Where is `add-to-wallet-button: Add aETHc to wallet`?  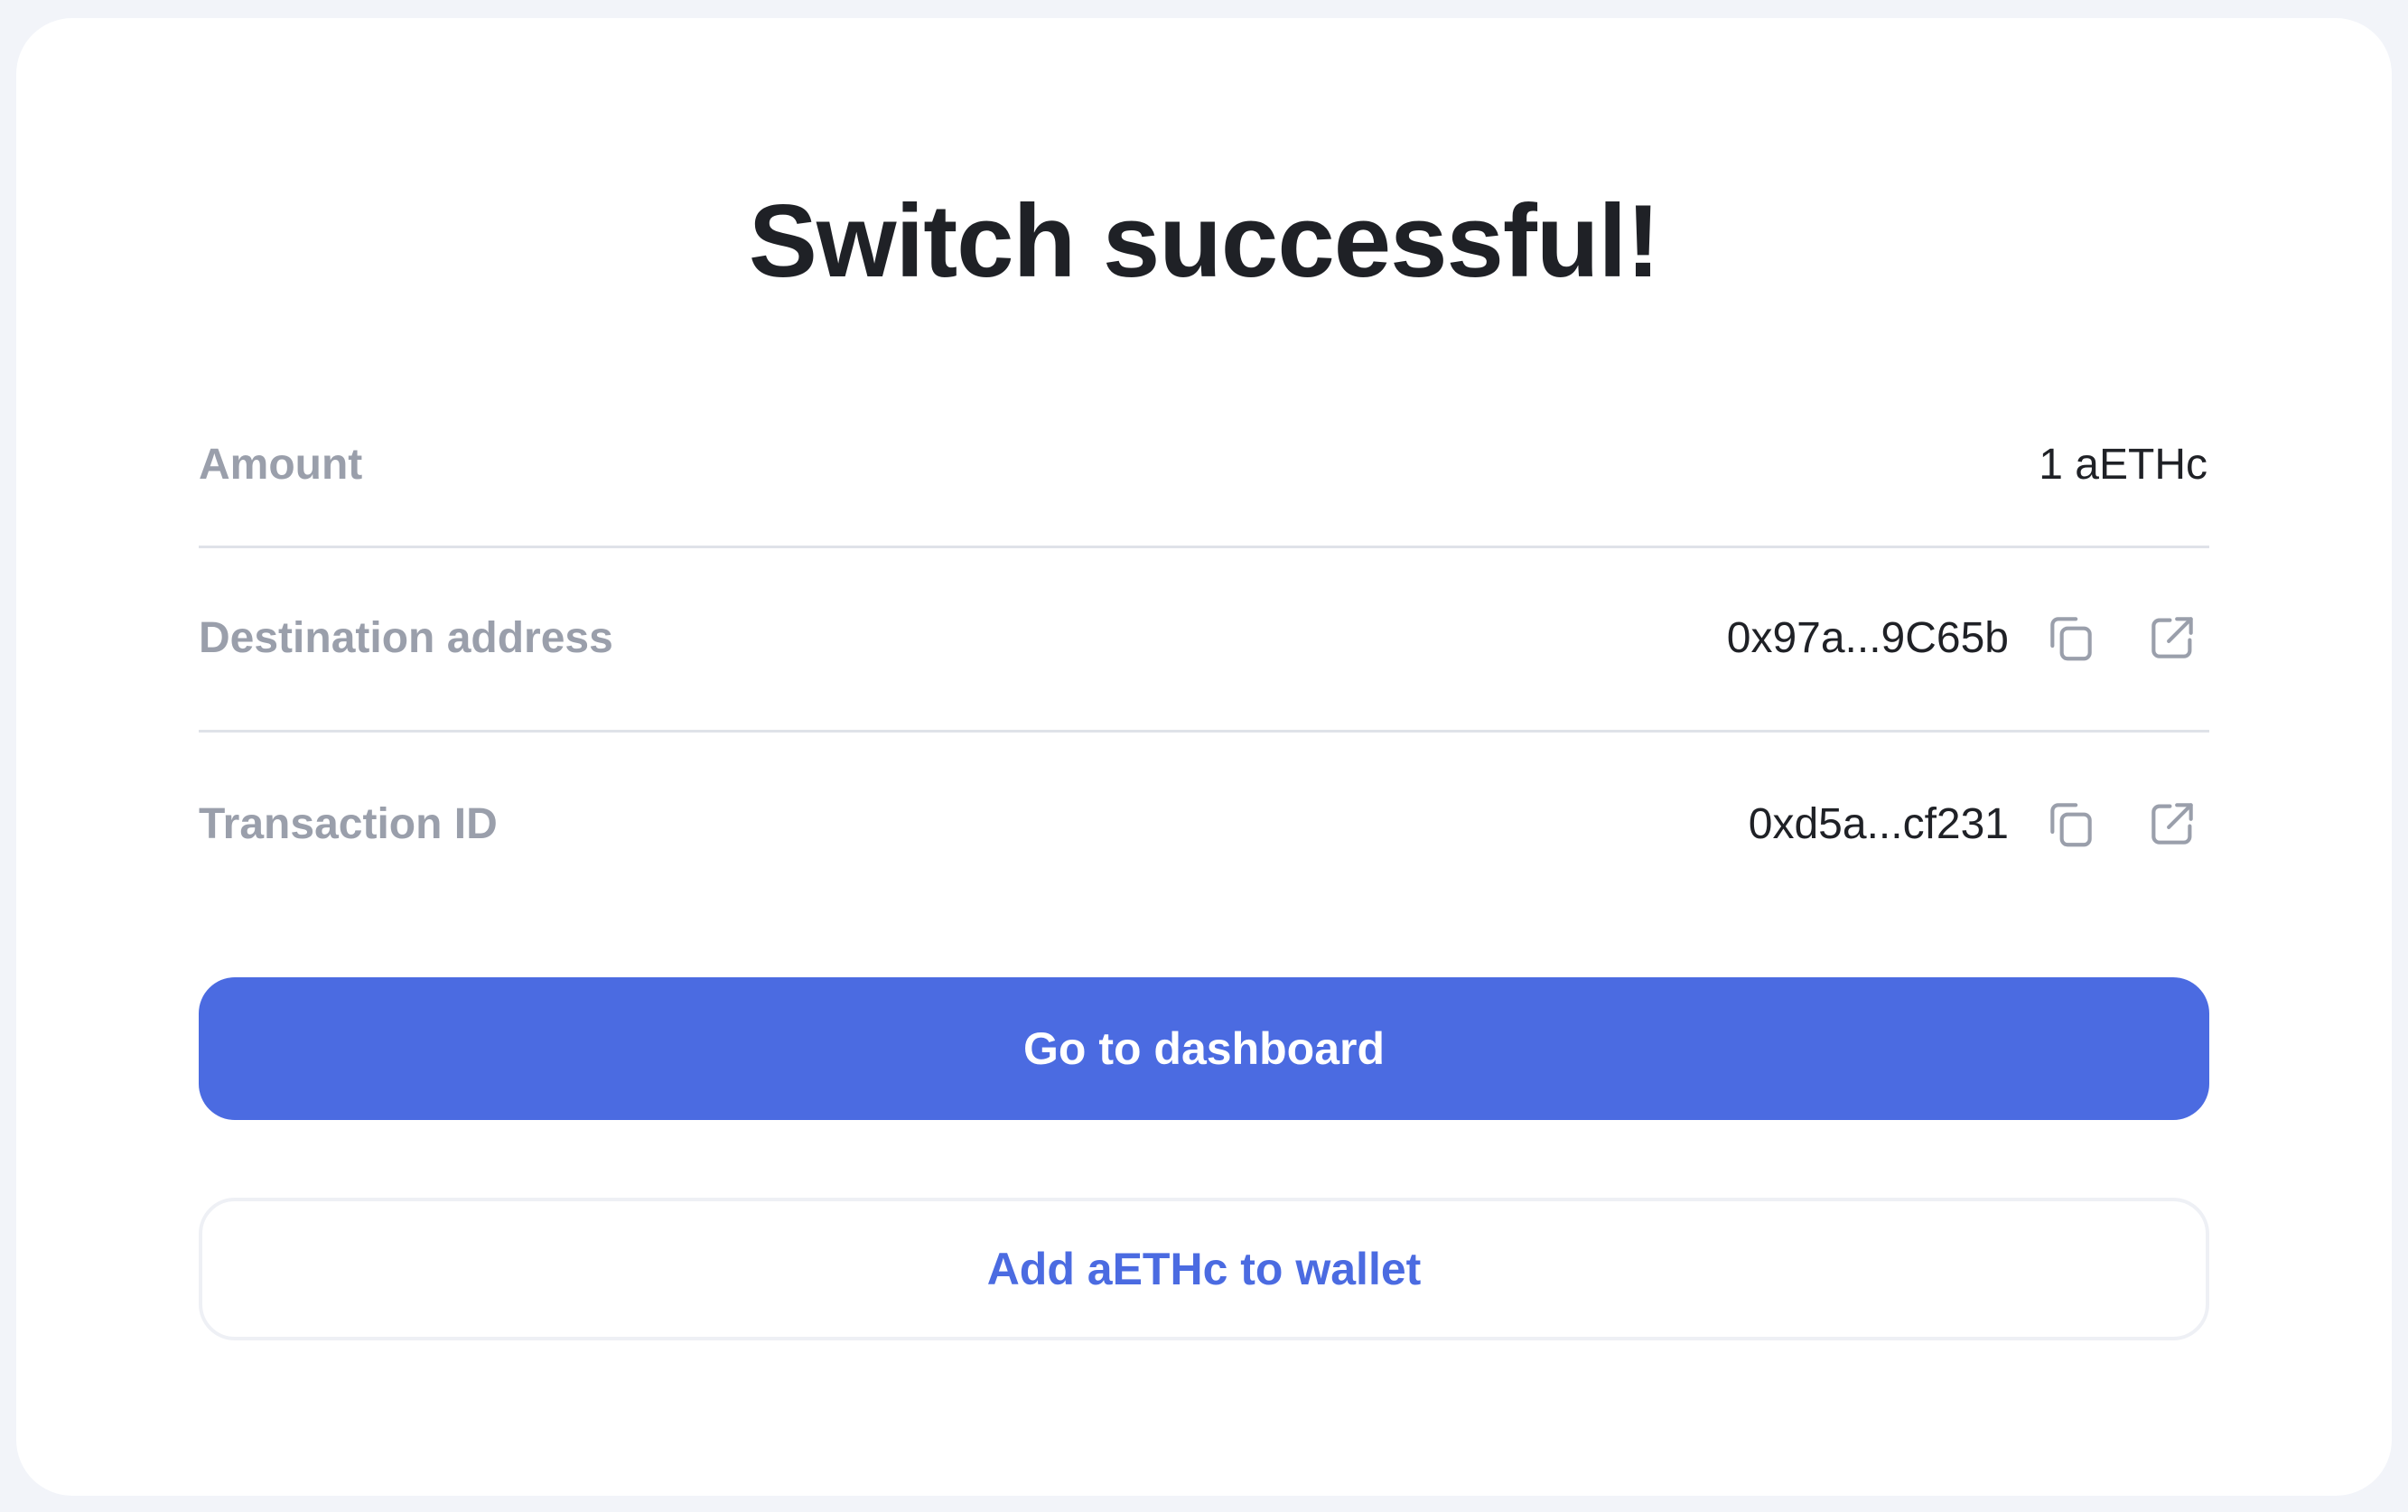
add-to-wallet-button: Add aETHc to wallet is located at coordinates (1204, 1269).